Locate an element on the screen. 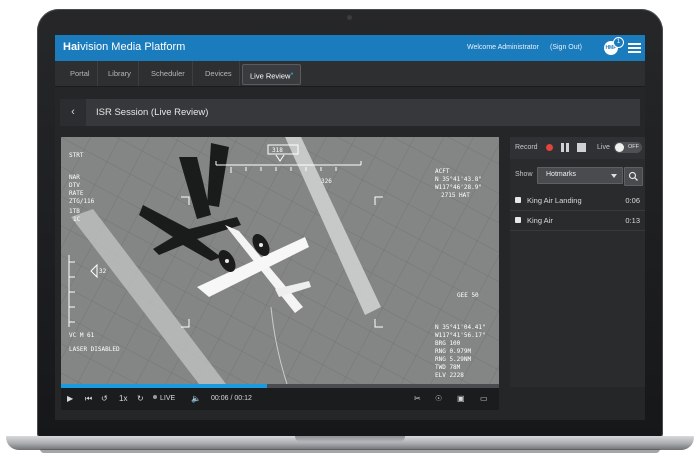 This screenshot has height=465, width=700. notification-badge: 1 is located at coordinates (618, 42).